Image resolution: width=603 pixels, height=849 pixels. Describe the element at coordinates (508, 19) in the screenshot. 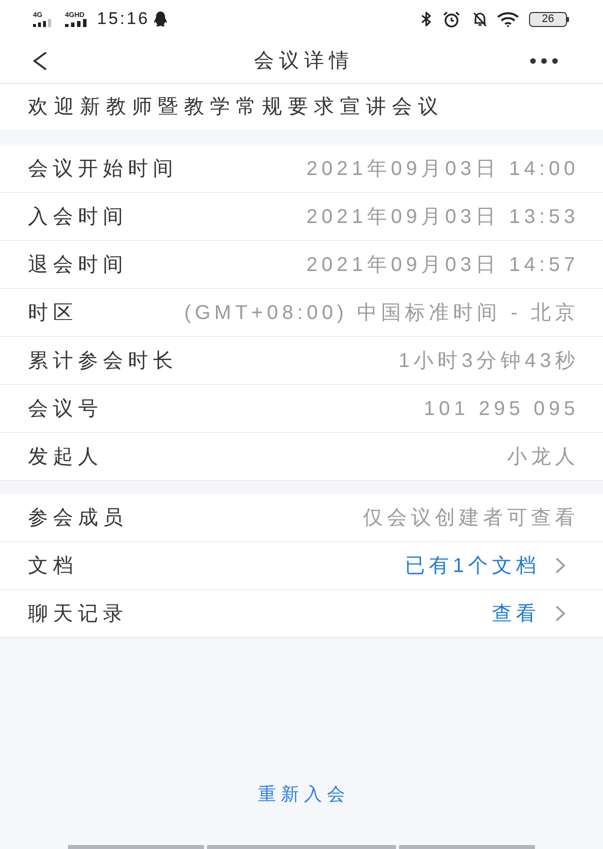

I see `wifi-icon` at that location.